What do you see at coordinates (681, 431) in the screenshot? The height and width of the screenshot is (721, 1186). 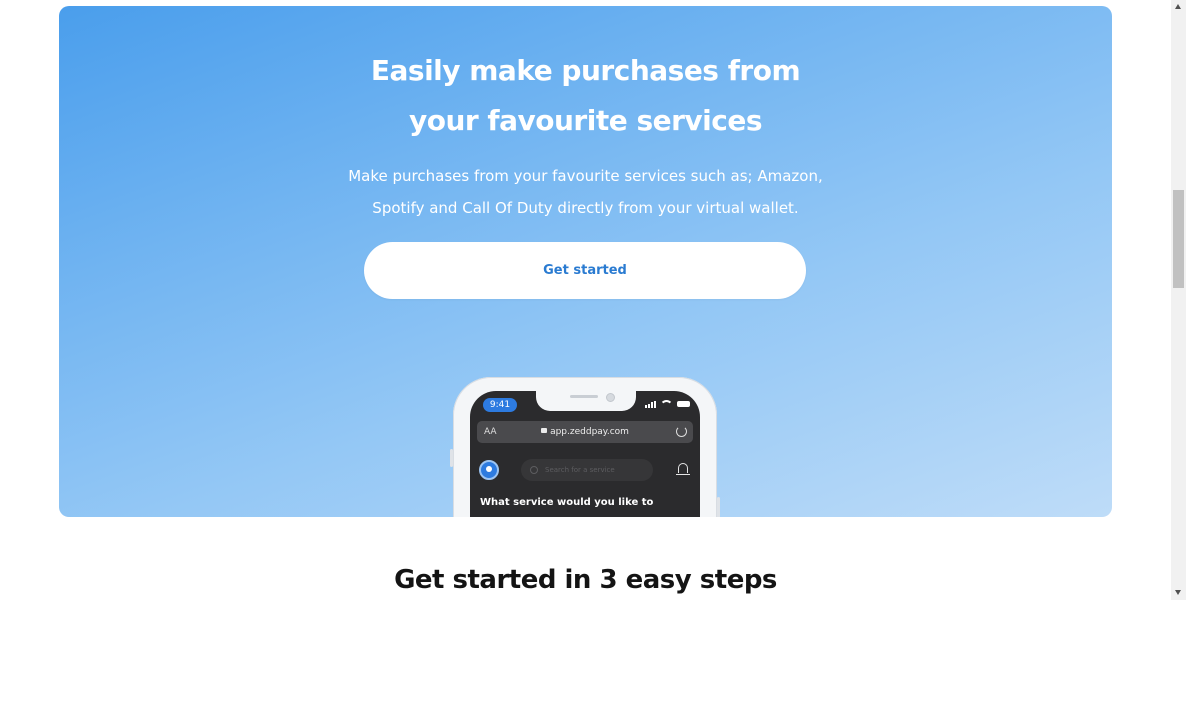 I see `reload-icon` at bounding box center [681, 431].